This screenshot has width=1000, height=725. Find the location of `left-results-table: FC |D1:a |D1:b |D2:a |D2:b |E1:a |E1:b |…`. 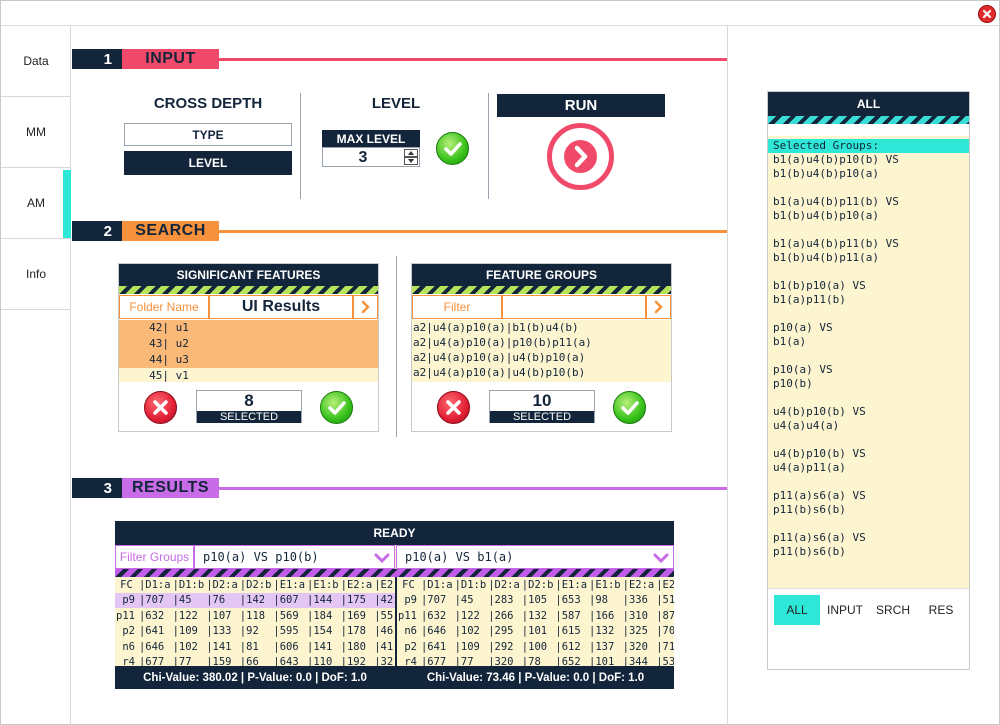

left-results-table: FC |D1:a |D1:b |D2:a |D2:b |E1:a |E1:b |… is located at coordinates (255, 621).